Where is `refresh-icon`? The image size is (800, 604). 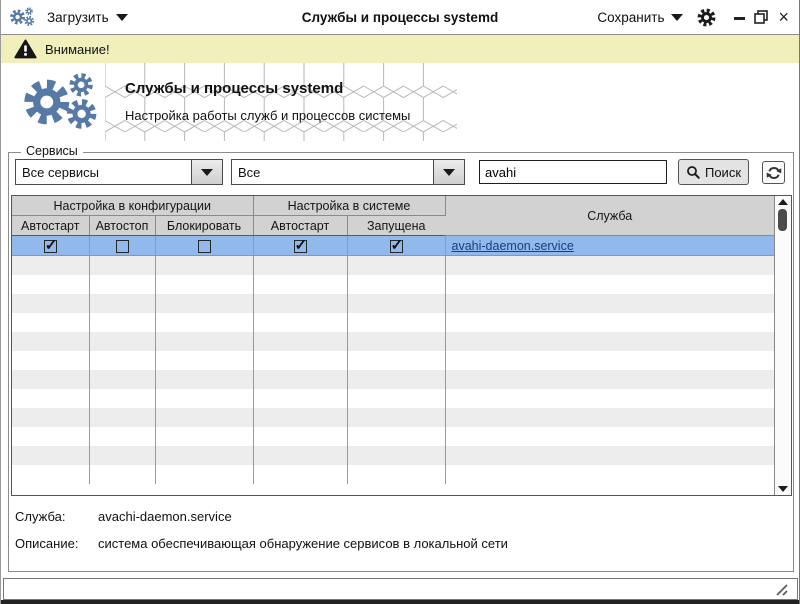 refresh-icon is located at coordinates (773, 172).